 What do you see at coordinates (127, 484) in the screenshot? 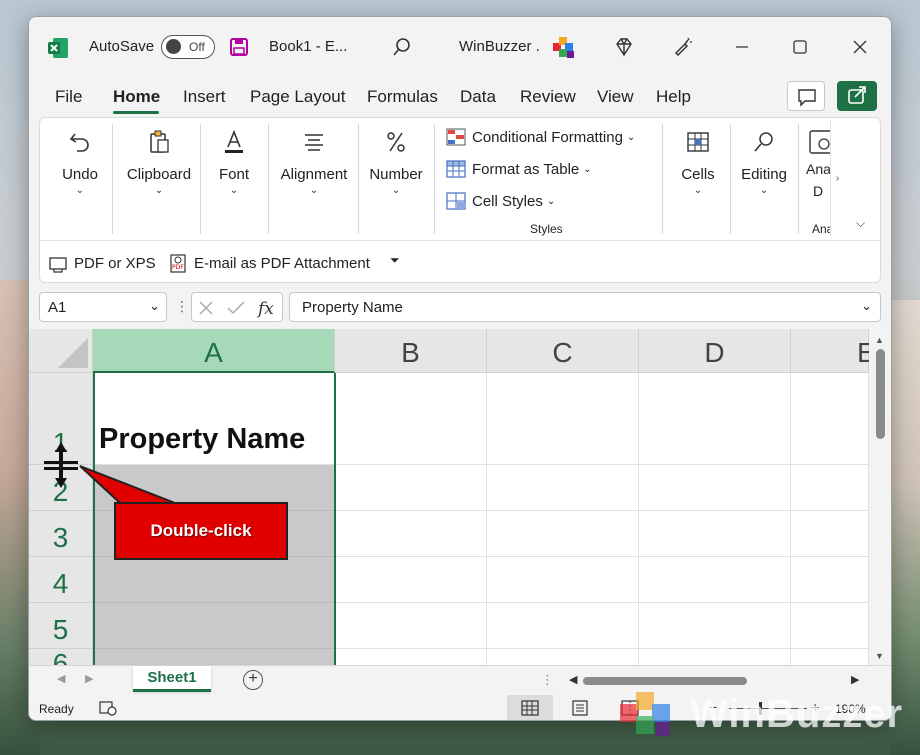
I see `callout-pointer` at bounding box center [127, 484].